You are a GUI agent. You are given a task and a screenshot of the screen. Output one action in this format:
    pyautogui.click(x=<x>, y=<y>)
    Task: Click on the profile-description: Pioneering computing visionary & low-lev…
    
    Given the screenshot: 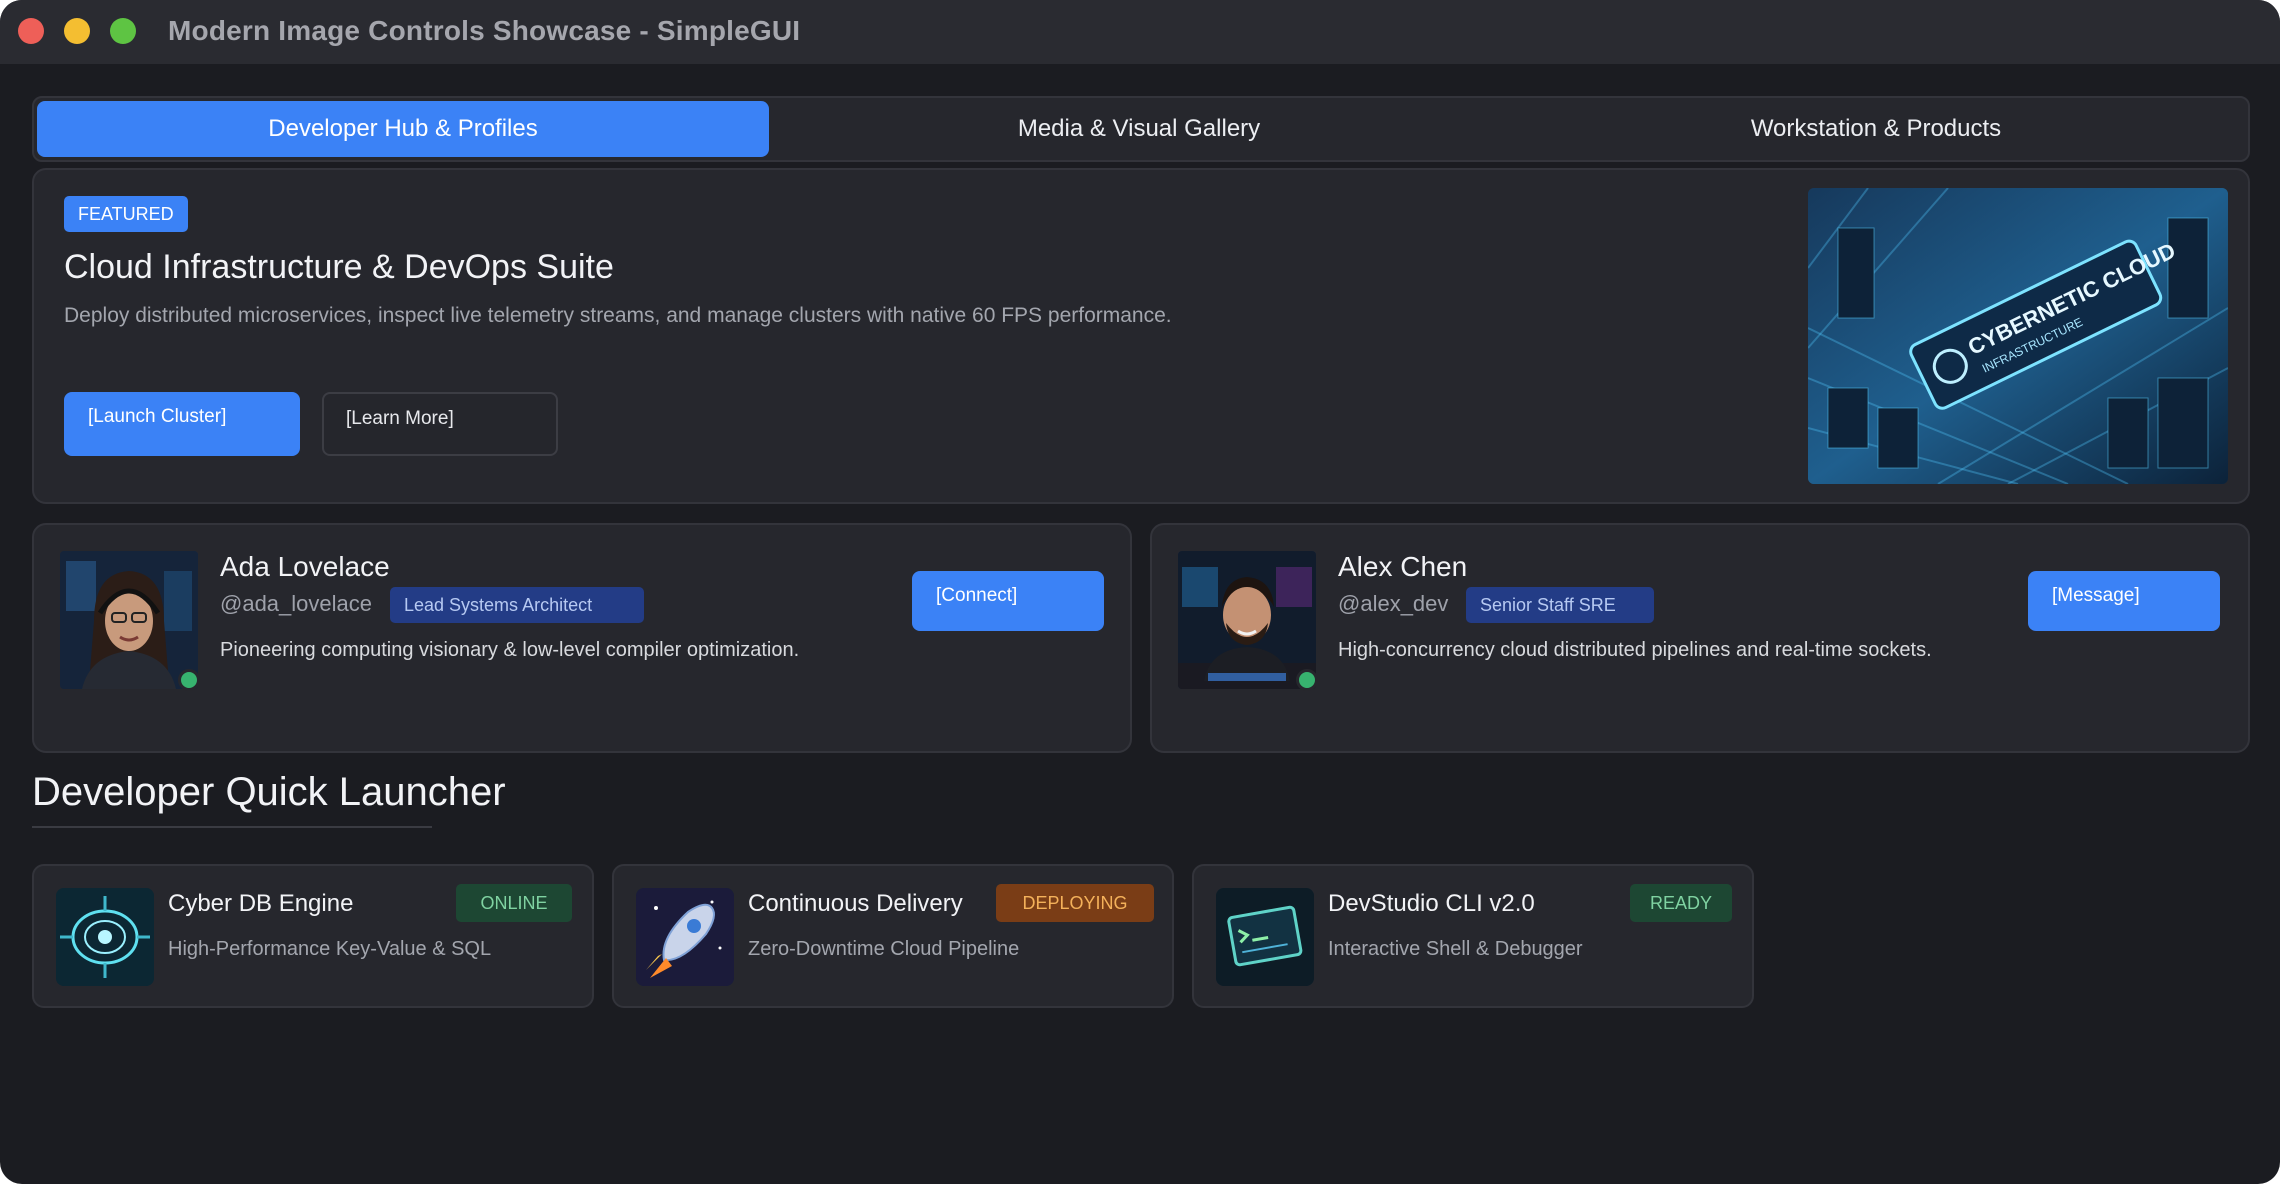 What is the action you would take?
    pyautogui.click(x=510, y=650)
    